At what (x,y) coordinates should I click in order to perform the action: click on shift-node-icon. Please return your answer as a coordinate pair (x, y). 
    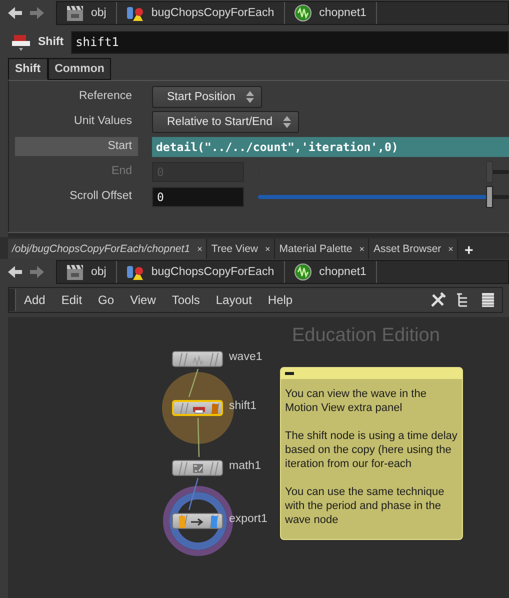
    Looking at the image, I should click on (21, 42).